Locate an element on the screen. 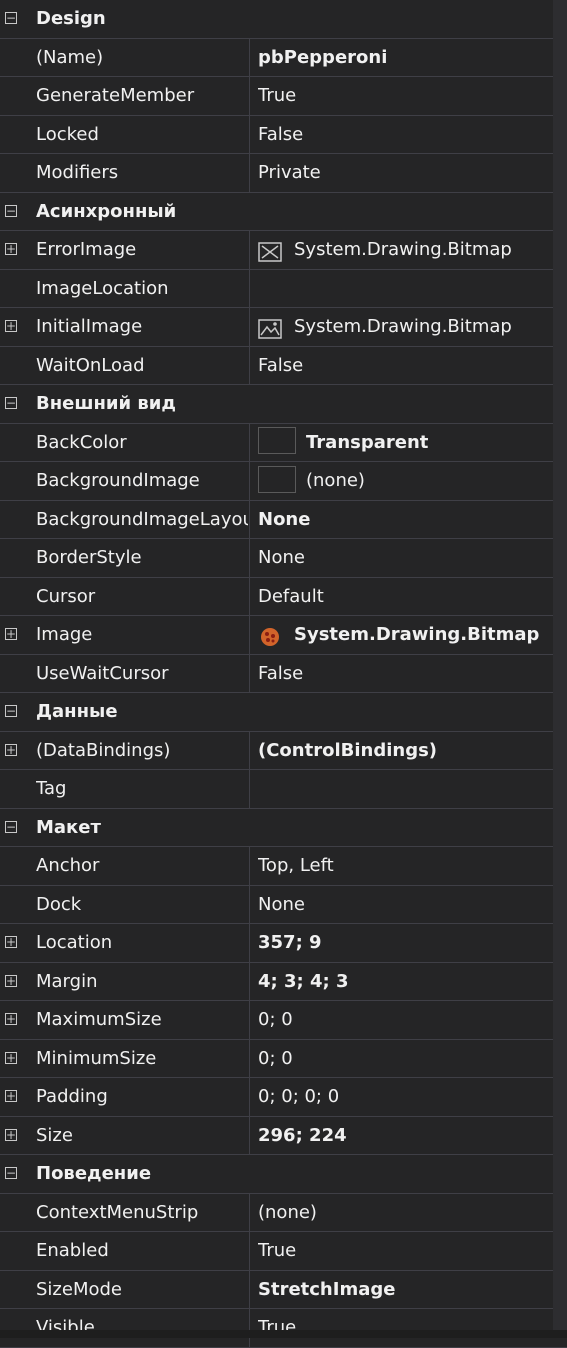 The width and height of the screenshot is (567, 1348). property-row-sizemode: SizeMode StretchImage is located at coordinates (283, 1289).